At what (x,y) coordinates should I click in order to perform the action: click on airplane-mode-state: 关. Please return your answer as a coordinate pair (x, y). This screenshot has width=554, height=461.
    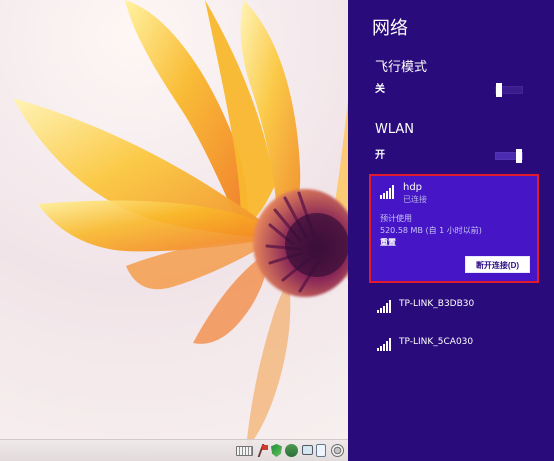
    Looking at the image, I should click on (380, 89).